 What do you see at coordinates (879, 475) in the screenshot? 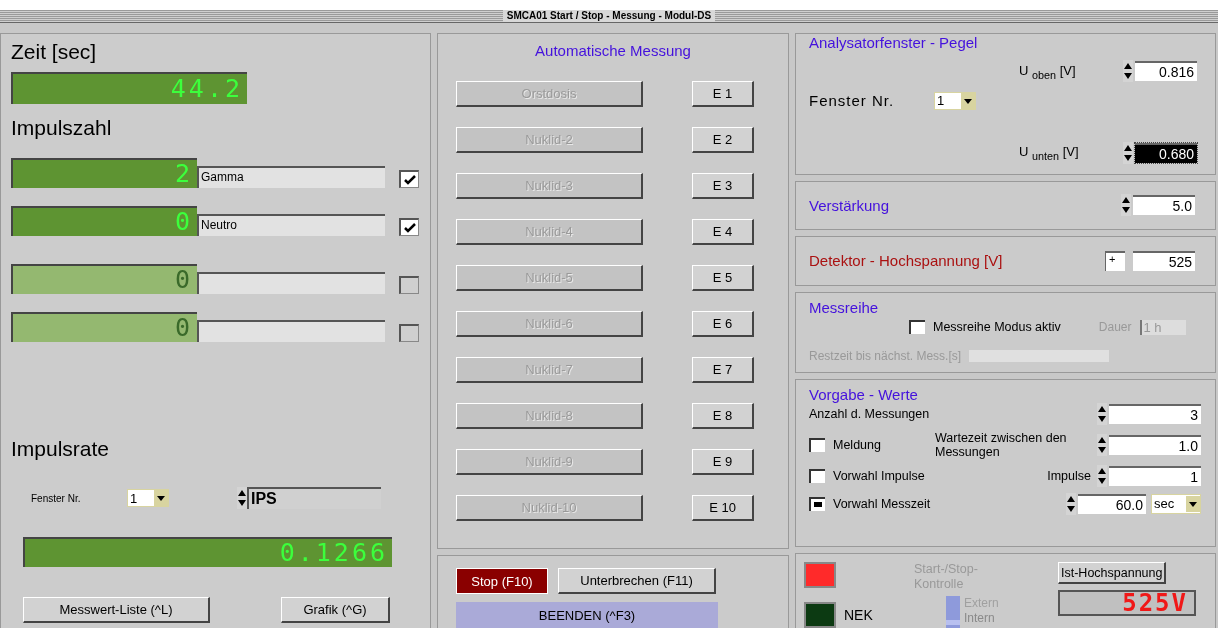
I see `checkbox-label: Vorwahl Impulse` at bounding box center [879, 475].